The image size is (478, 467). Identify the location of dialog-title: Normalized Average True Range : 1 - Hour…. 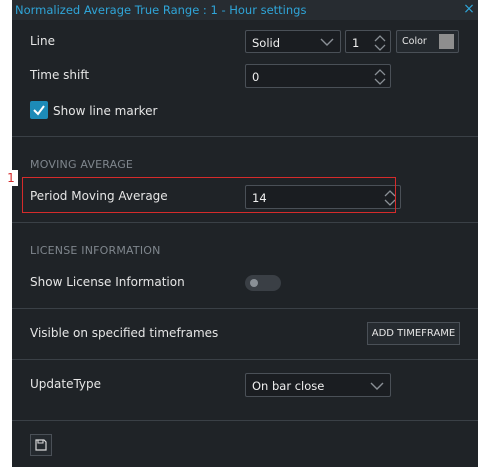
(161, 10).